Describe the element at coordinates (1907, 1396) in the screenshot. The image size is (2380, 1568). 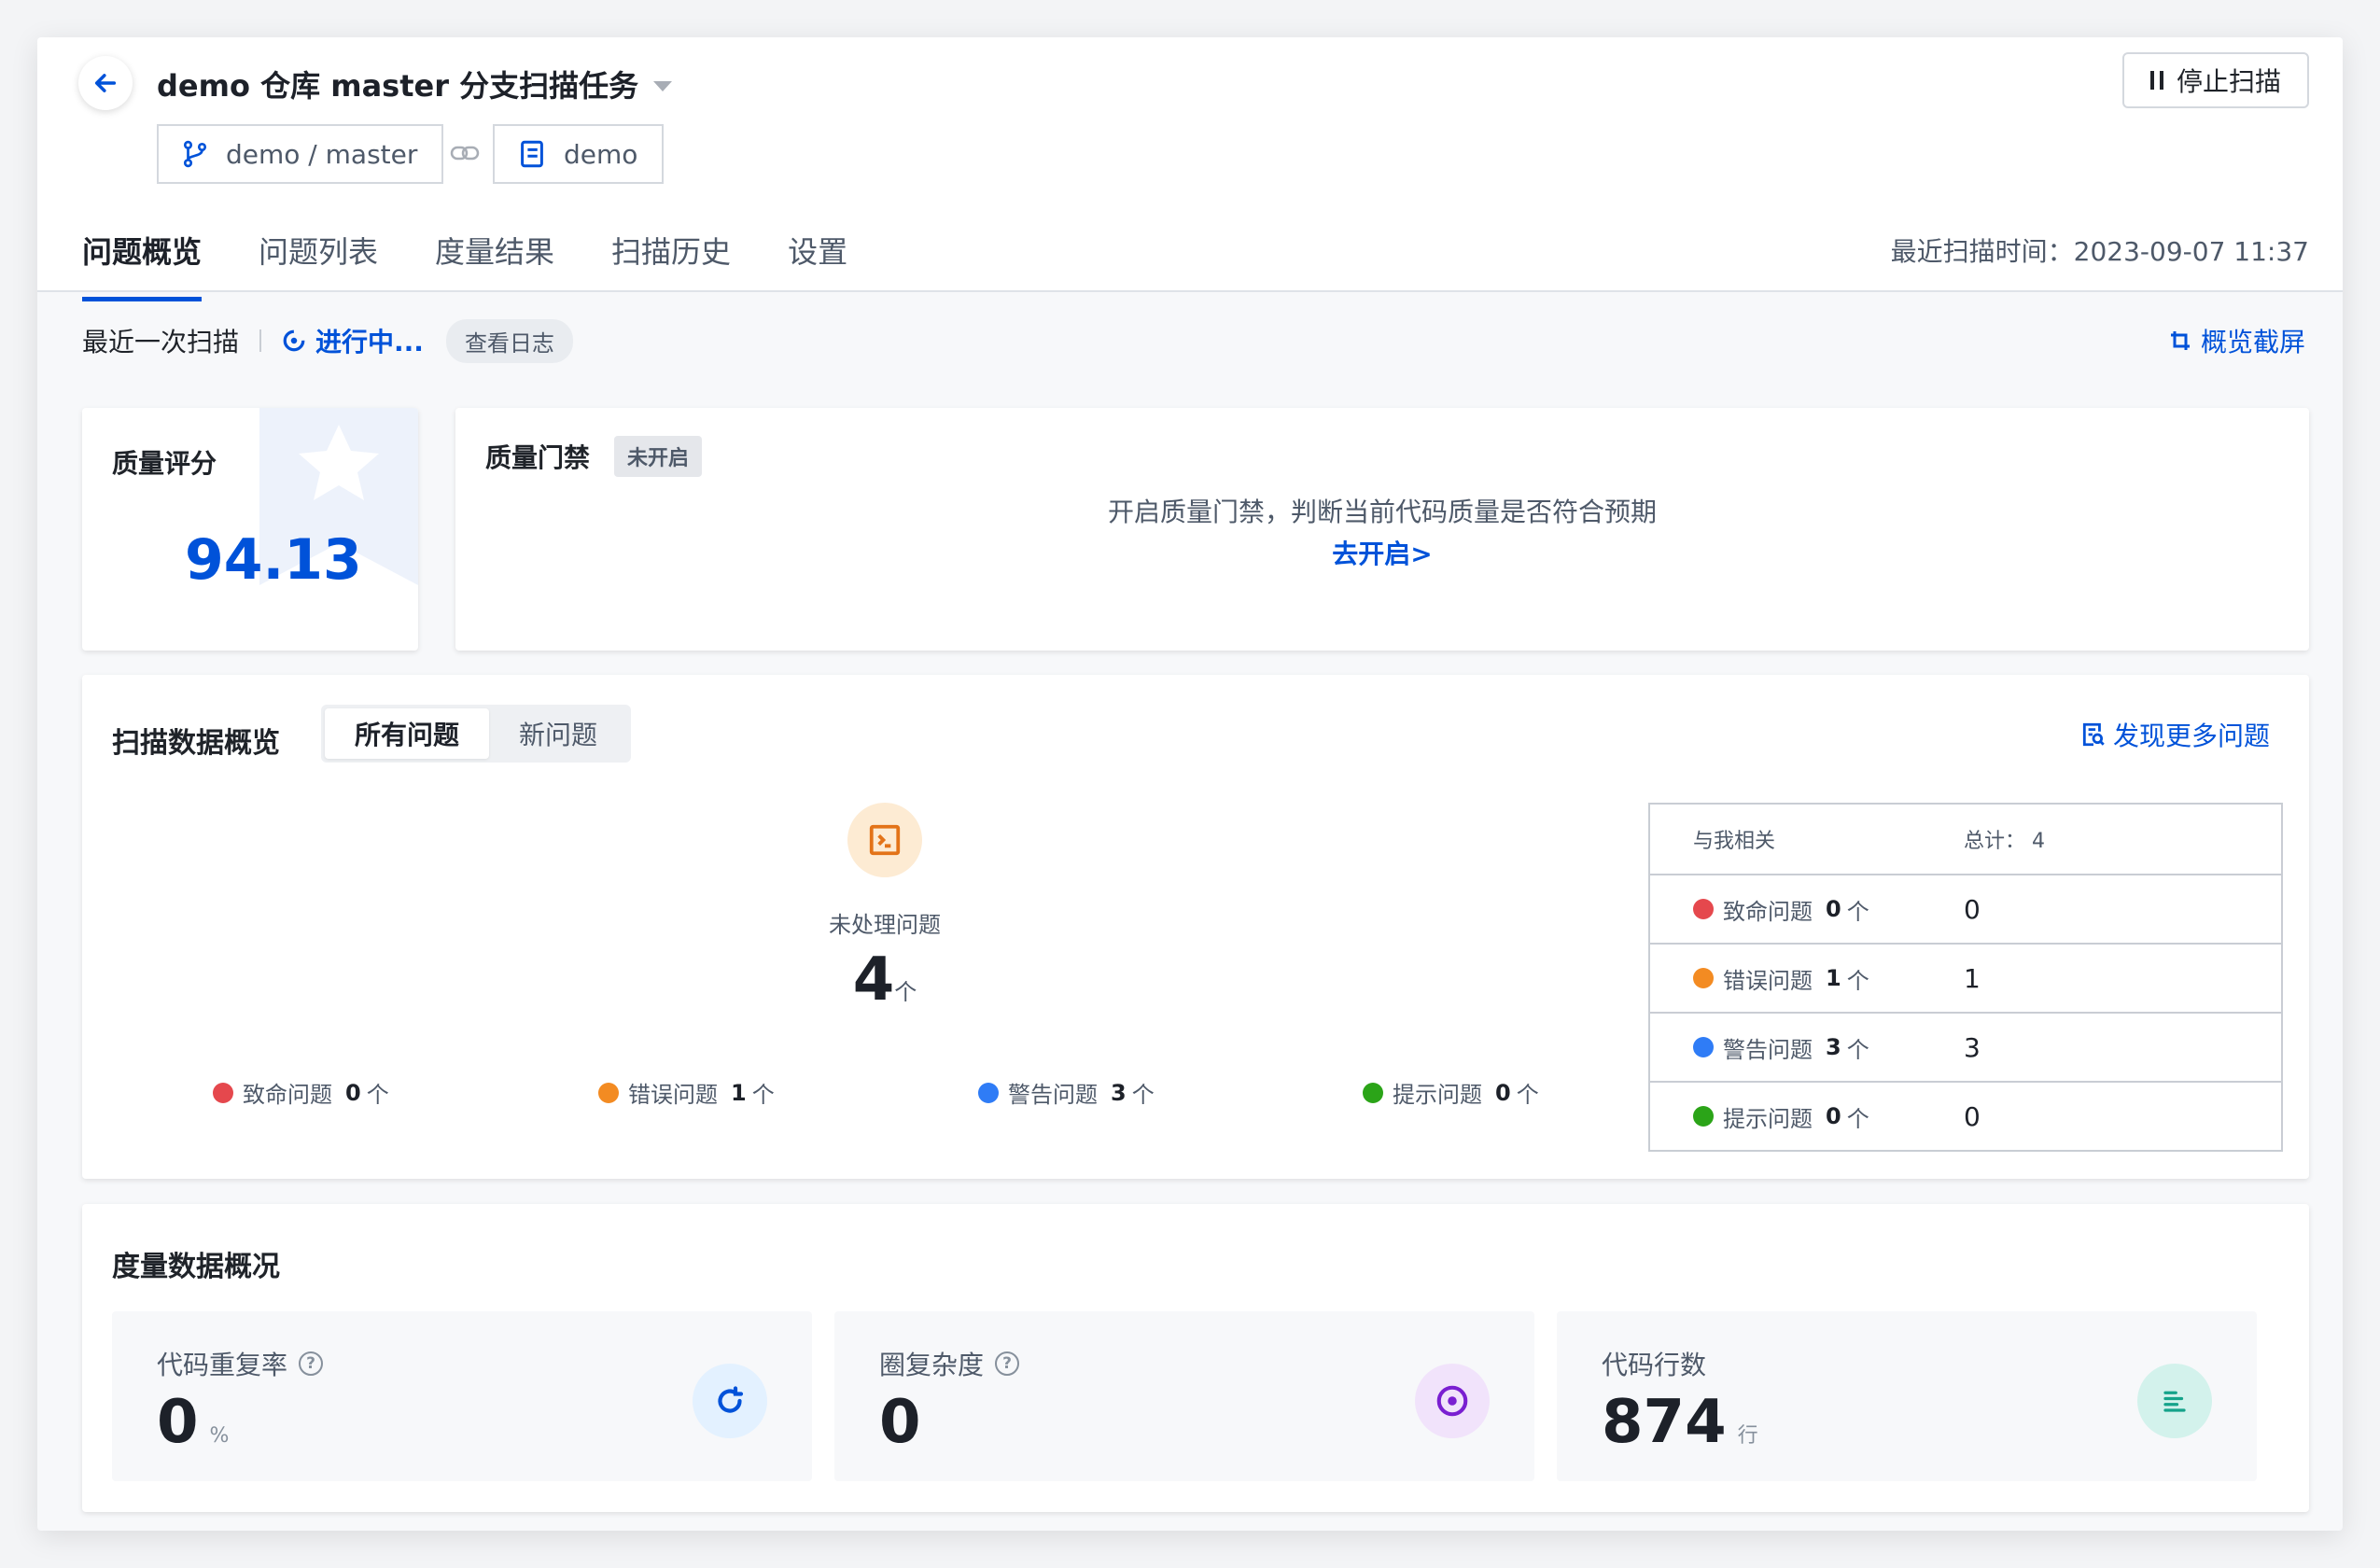
I see `metric-lines-of-code: 代码行数 874 行` at that location.